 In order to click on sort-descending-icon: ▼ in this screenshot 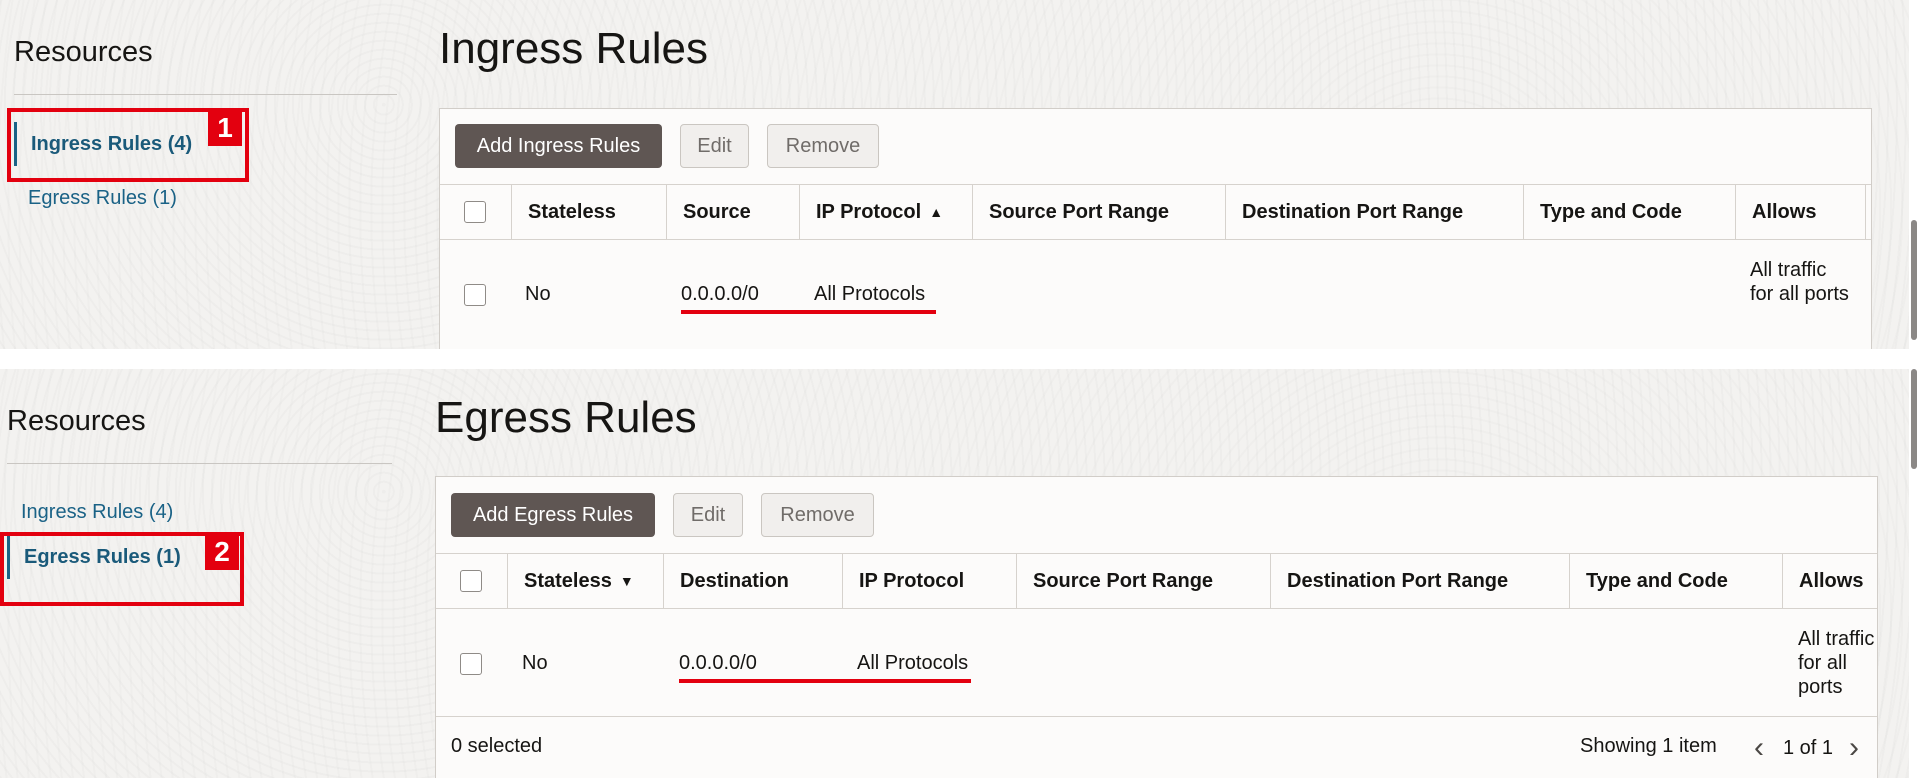, I will do `click(626, 581)`.